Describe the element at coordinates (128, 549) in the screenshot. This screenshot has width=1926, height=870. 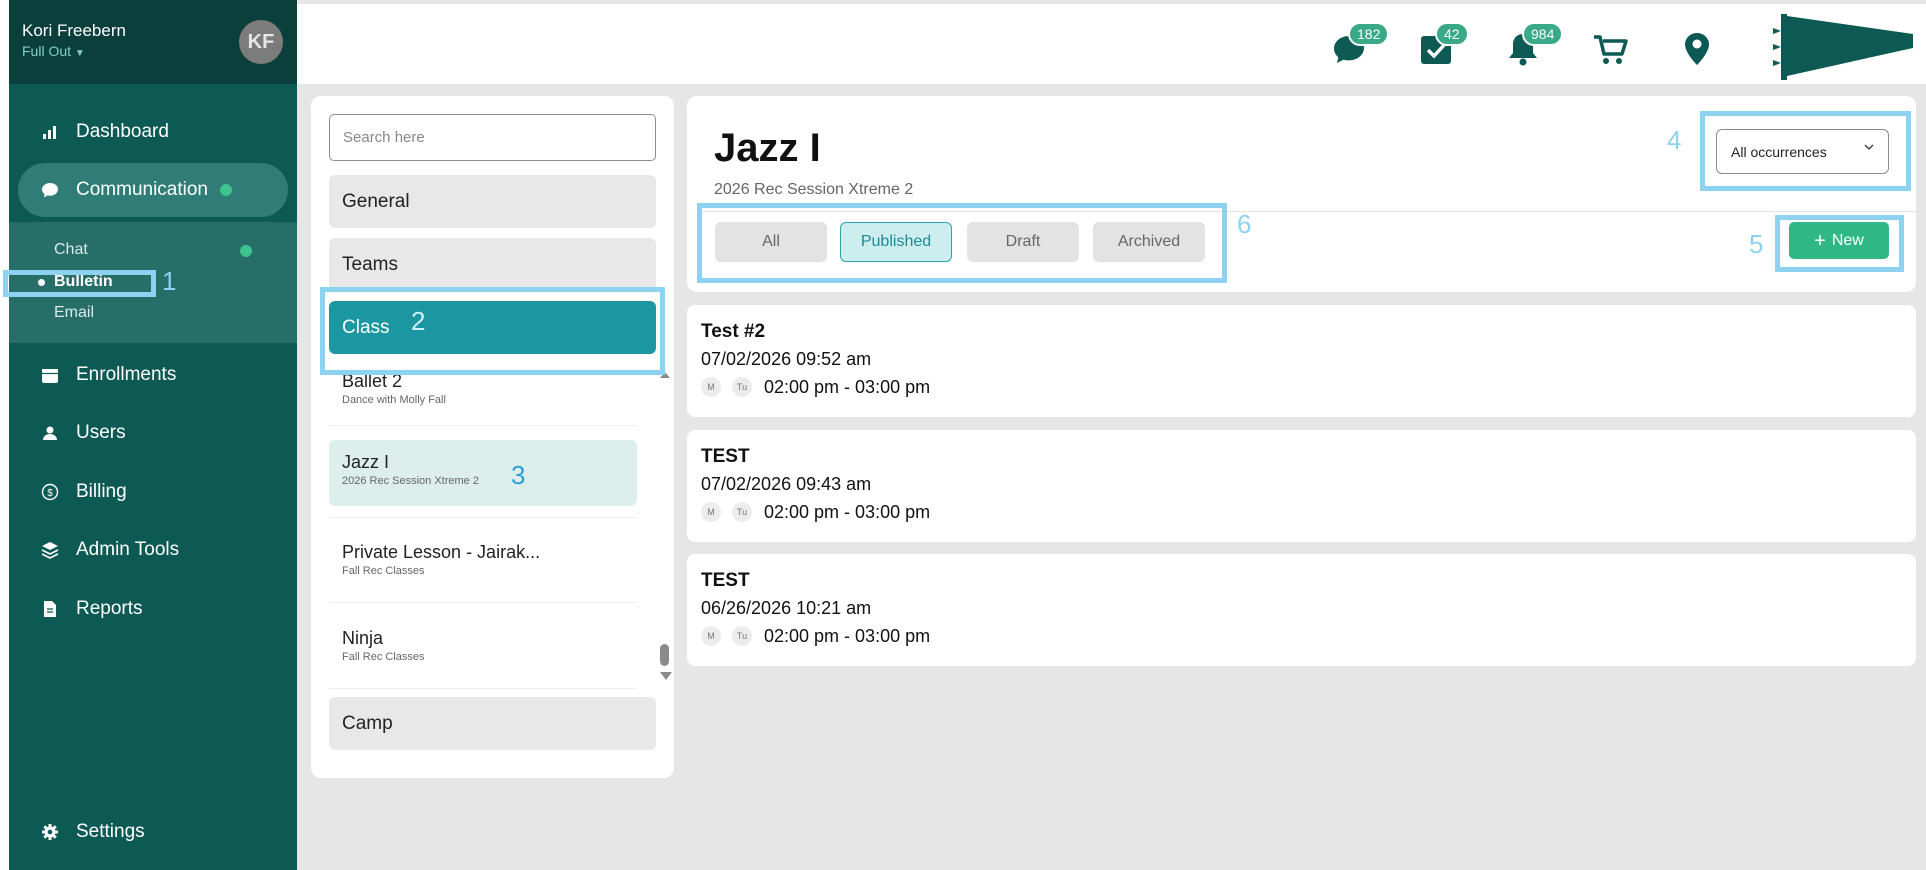
I see `nav-admin-tools-label: Admin Tools` at that location.